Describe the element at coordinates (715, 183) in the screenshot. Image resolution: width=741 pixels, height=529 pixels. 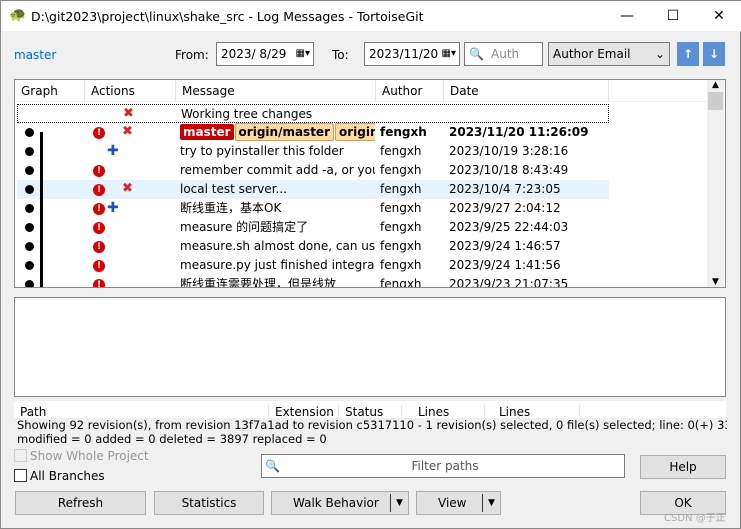
I see `scrollbar: ▲ ▼` at that location.